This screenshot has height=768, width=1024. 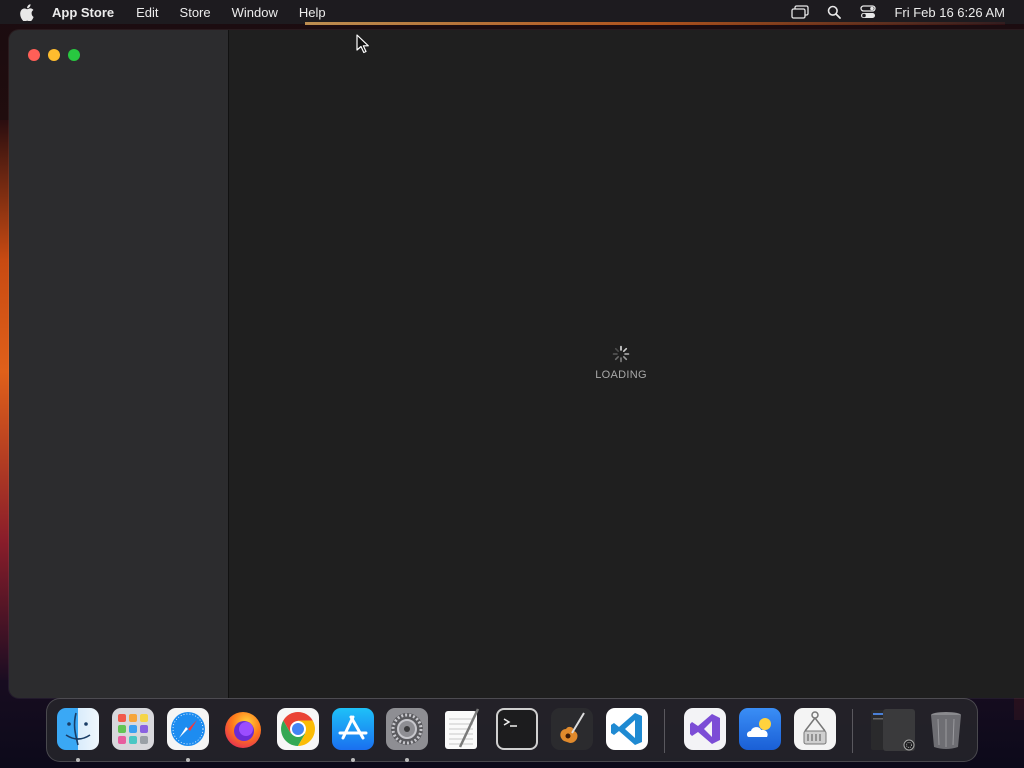 What do you see at coordinates (946, 729) in the screenshot?
I see `trash-icon` at bounding box center [946, 729].